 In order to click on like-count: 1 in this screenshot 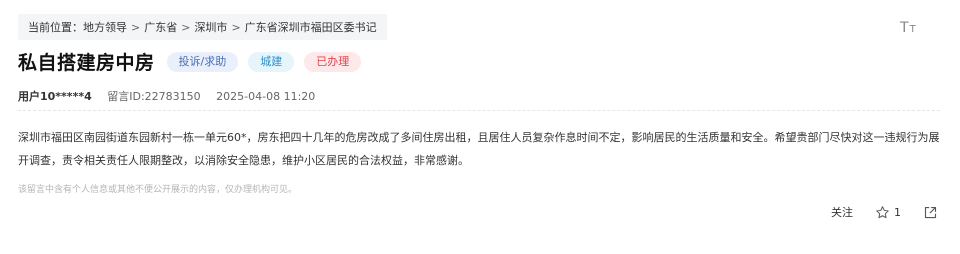, I will do `click(897, 212)`.